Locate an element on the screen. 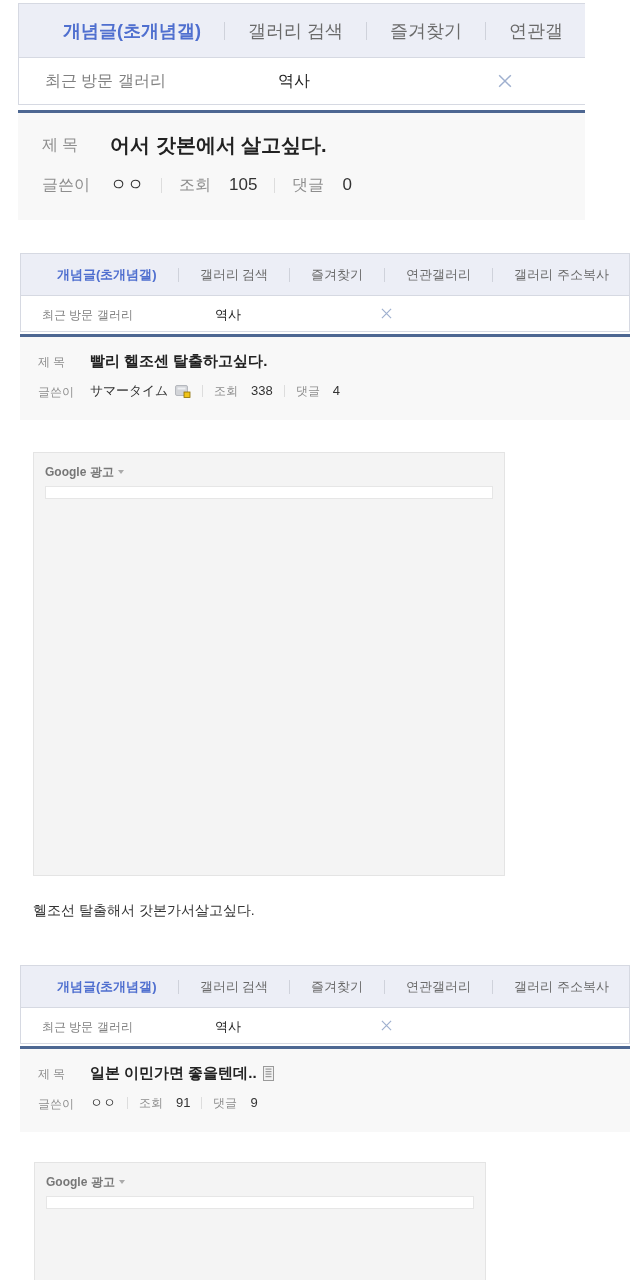 The height and width of the screenshot is (1280, 640). post-title: 어서 갓본에서 살고싶다. is located at coordinates (218, 145).